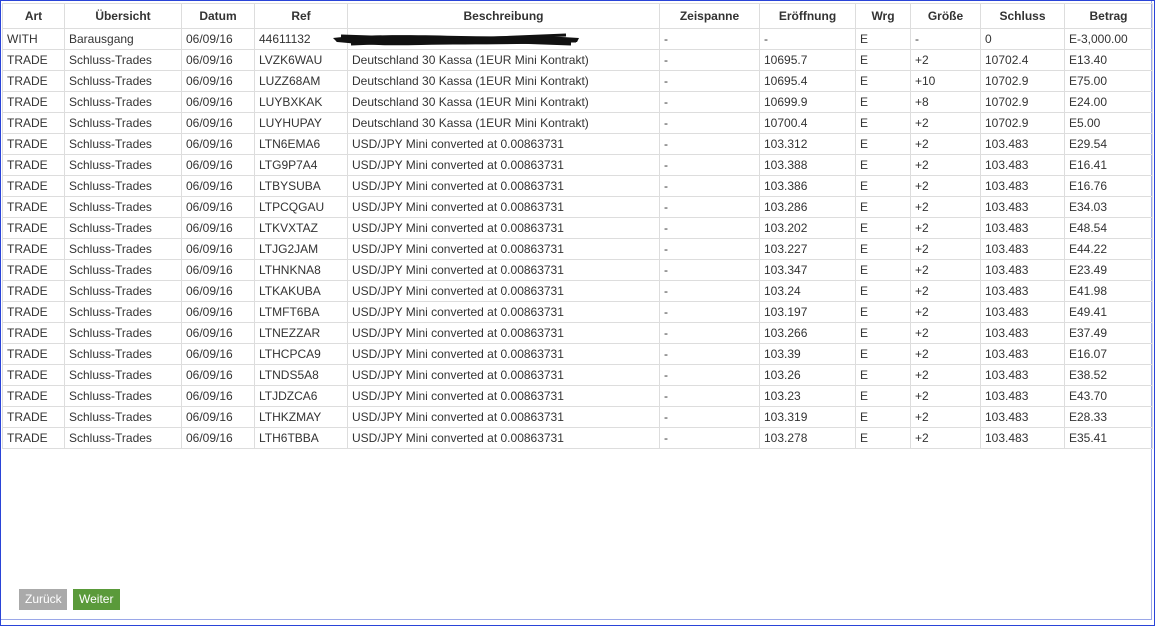 This screenshot has width=1155, height=626. I want to click on ref-cell: LTNEZZAR, so click(301, 333).